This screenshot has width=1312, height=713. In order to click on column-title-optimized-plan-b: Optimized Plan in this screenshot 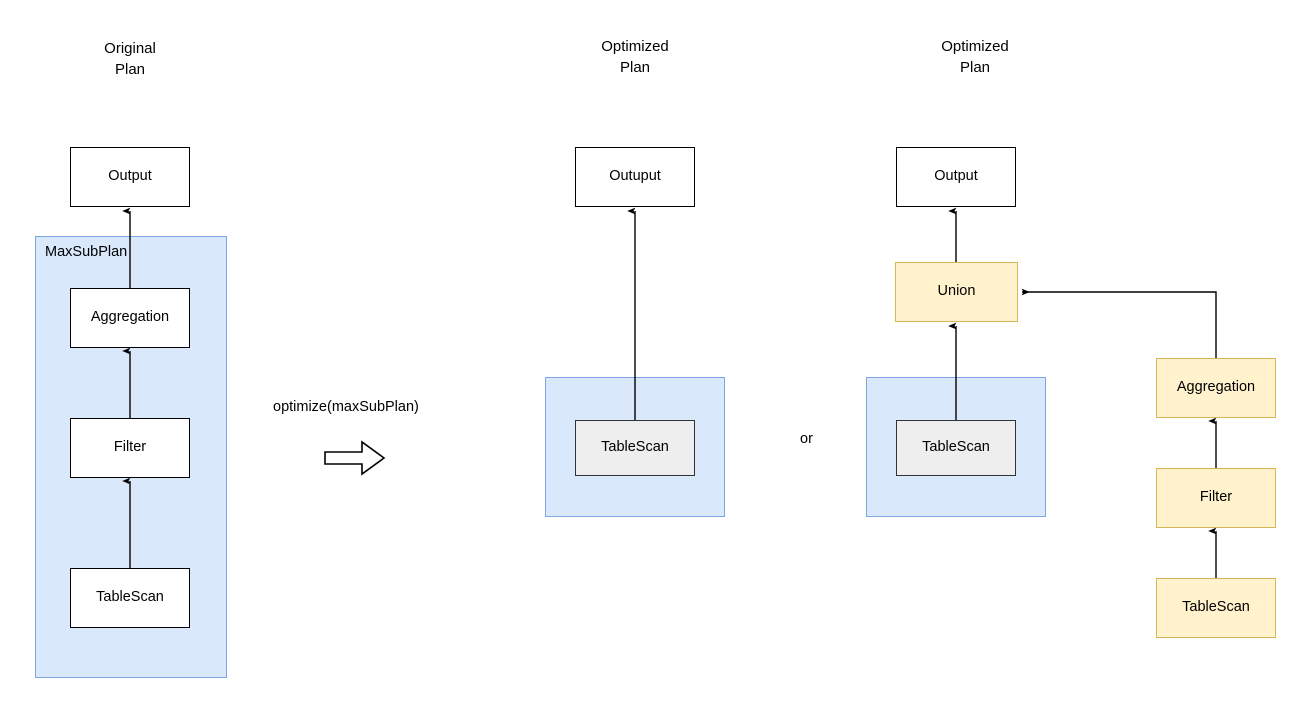, I will do `click(975, 57)`.